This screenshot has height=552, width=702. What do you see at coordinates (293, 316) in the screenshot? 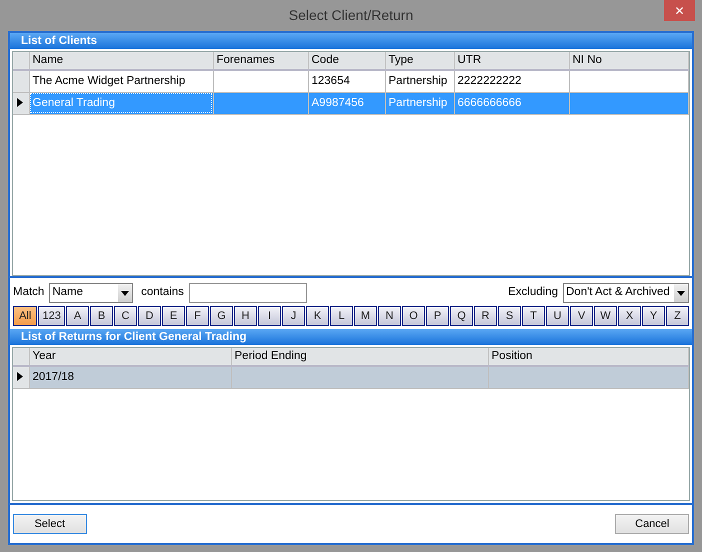
I see `letter-filter-button: J` at bounding box center [293, 316].